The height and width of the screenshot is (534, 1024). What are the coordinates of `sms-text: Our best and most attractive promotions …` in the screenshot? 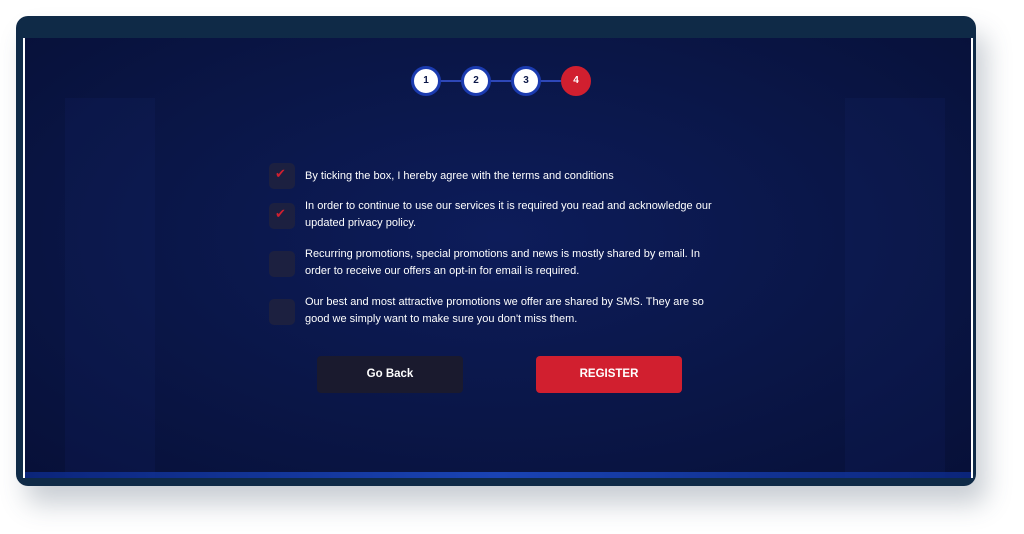 It's located at (504, 310).